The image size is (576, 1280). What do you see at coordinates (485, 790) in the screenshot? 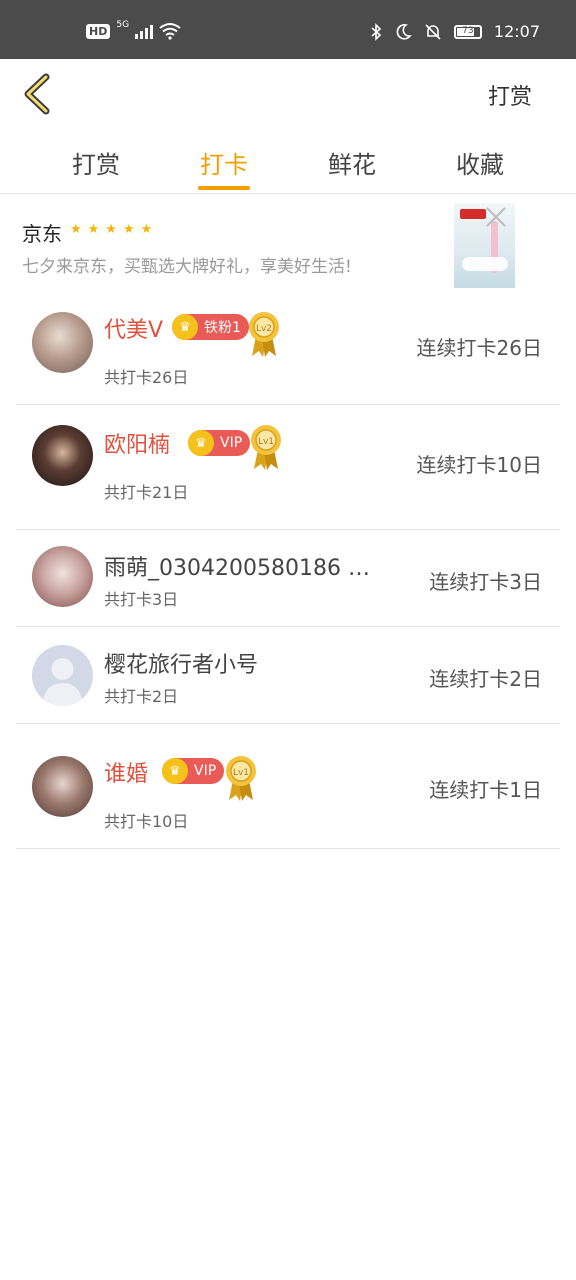
I see `streak-checkins: 连续打卡1日` at bounding box center [485, 790].